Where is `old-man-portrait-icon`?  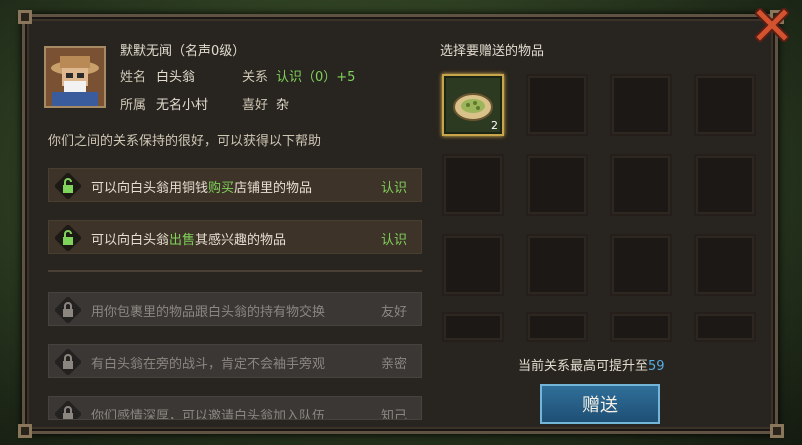 old-man-portrait-icon is located at coordinates (75, 77).